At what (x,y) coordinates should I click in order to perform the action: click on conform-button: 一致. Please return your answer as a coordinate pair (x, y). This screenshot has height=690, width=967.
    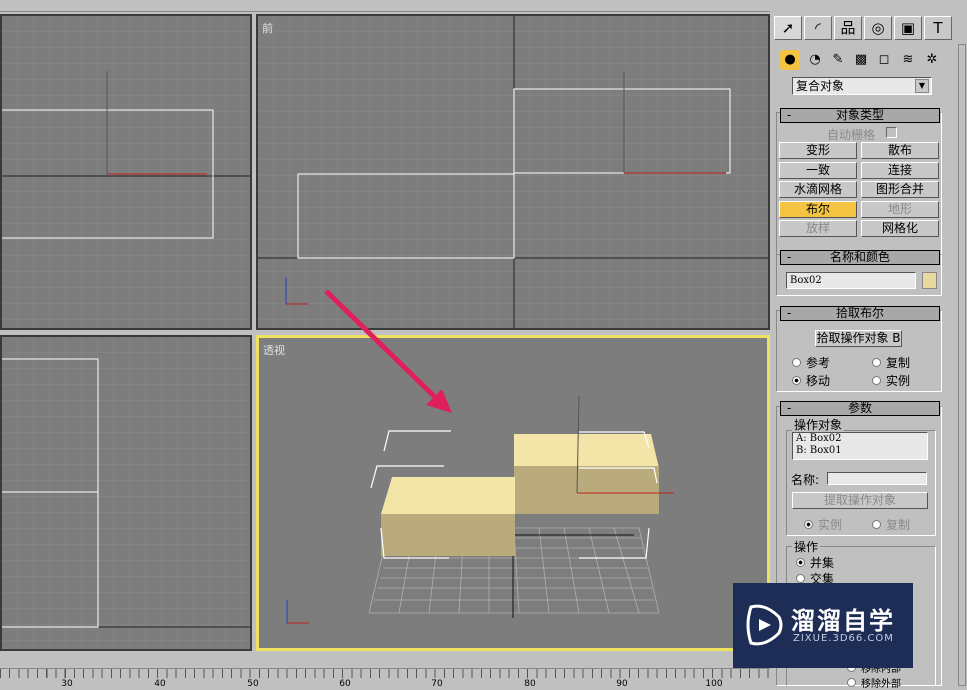
    Looking at the image, I should click on (818, 170).